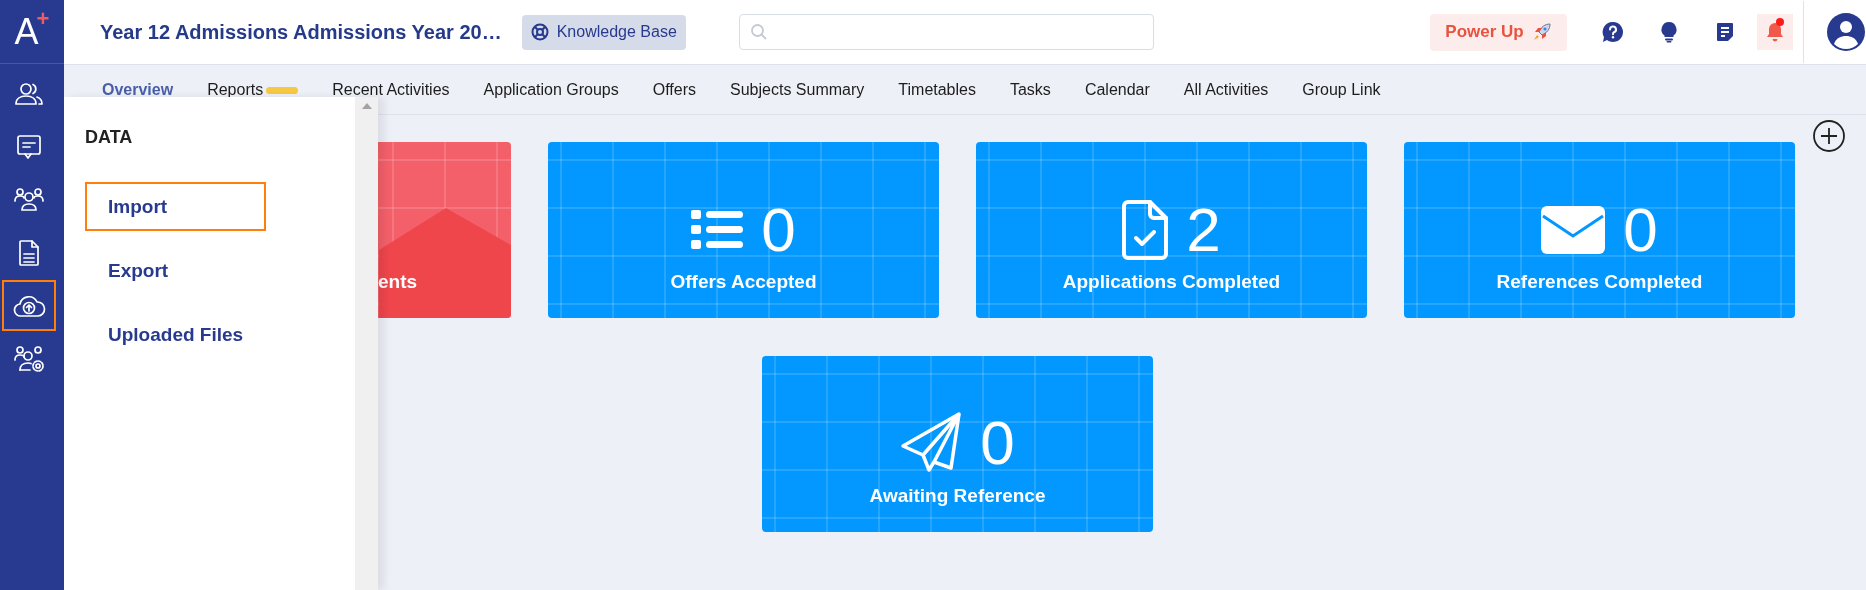  What do you see at coordinates (398, 282) in the screenshot?
I see `stat-label: ents` at bounding box center [398, 282].